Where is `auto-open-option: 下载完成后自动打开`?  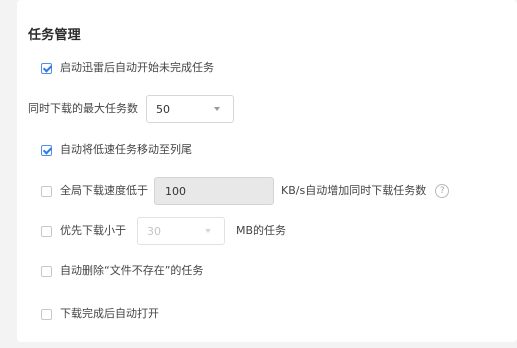 auto-open-option: 下载完成后自动打开 is located at coordinates (100, 314).